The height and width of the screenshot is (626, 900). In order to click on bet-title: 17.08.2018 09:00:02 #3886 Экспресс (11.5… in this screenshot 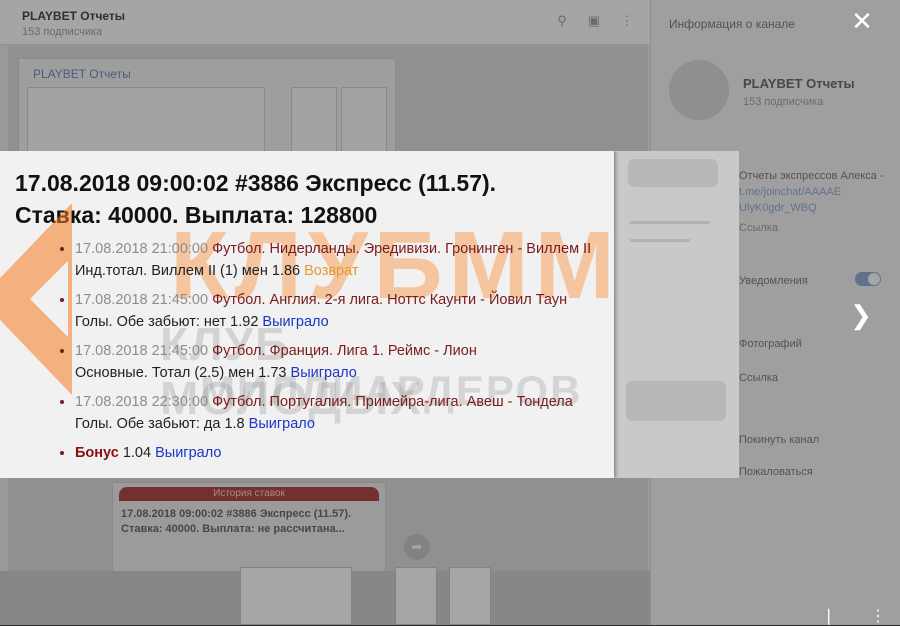, I will do `click(256, 199)`.